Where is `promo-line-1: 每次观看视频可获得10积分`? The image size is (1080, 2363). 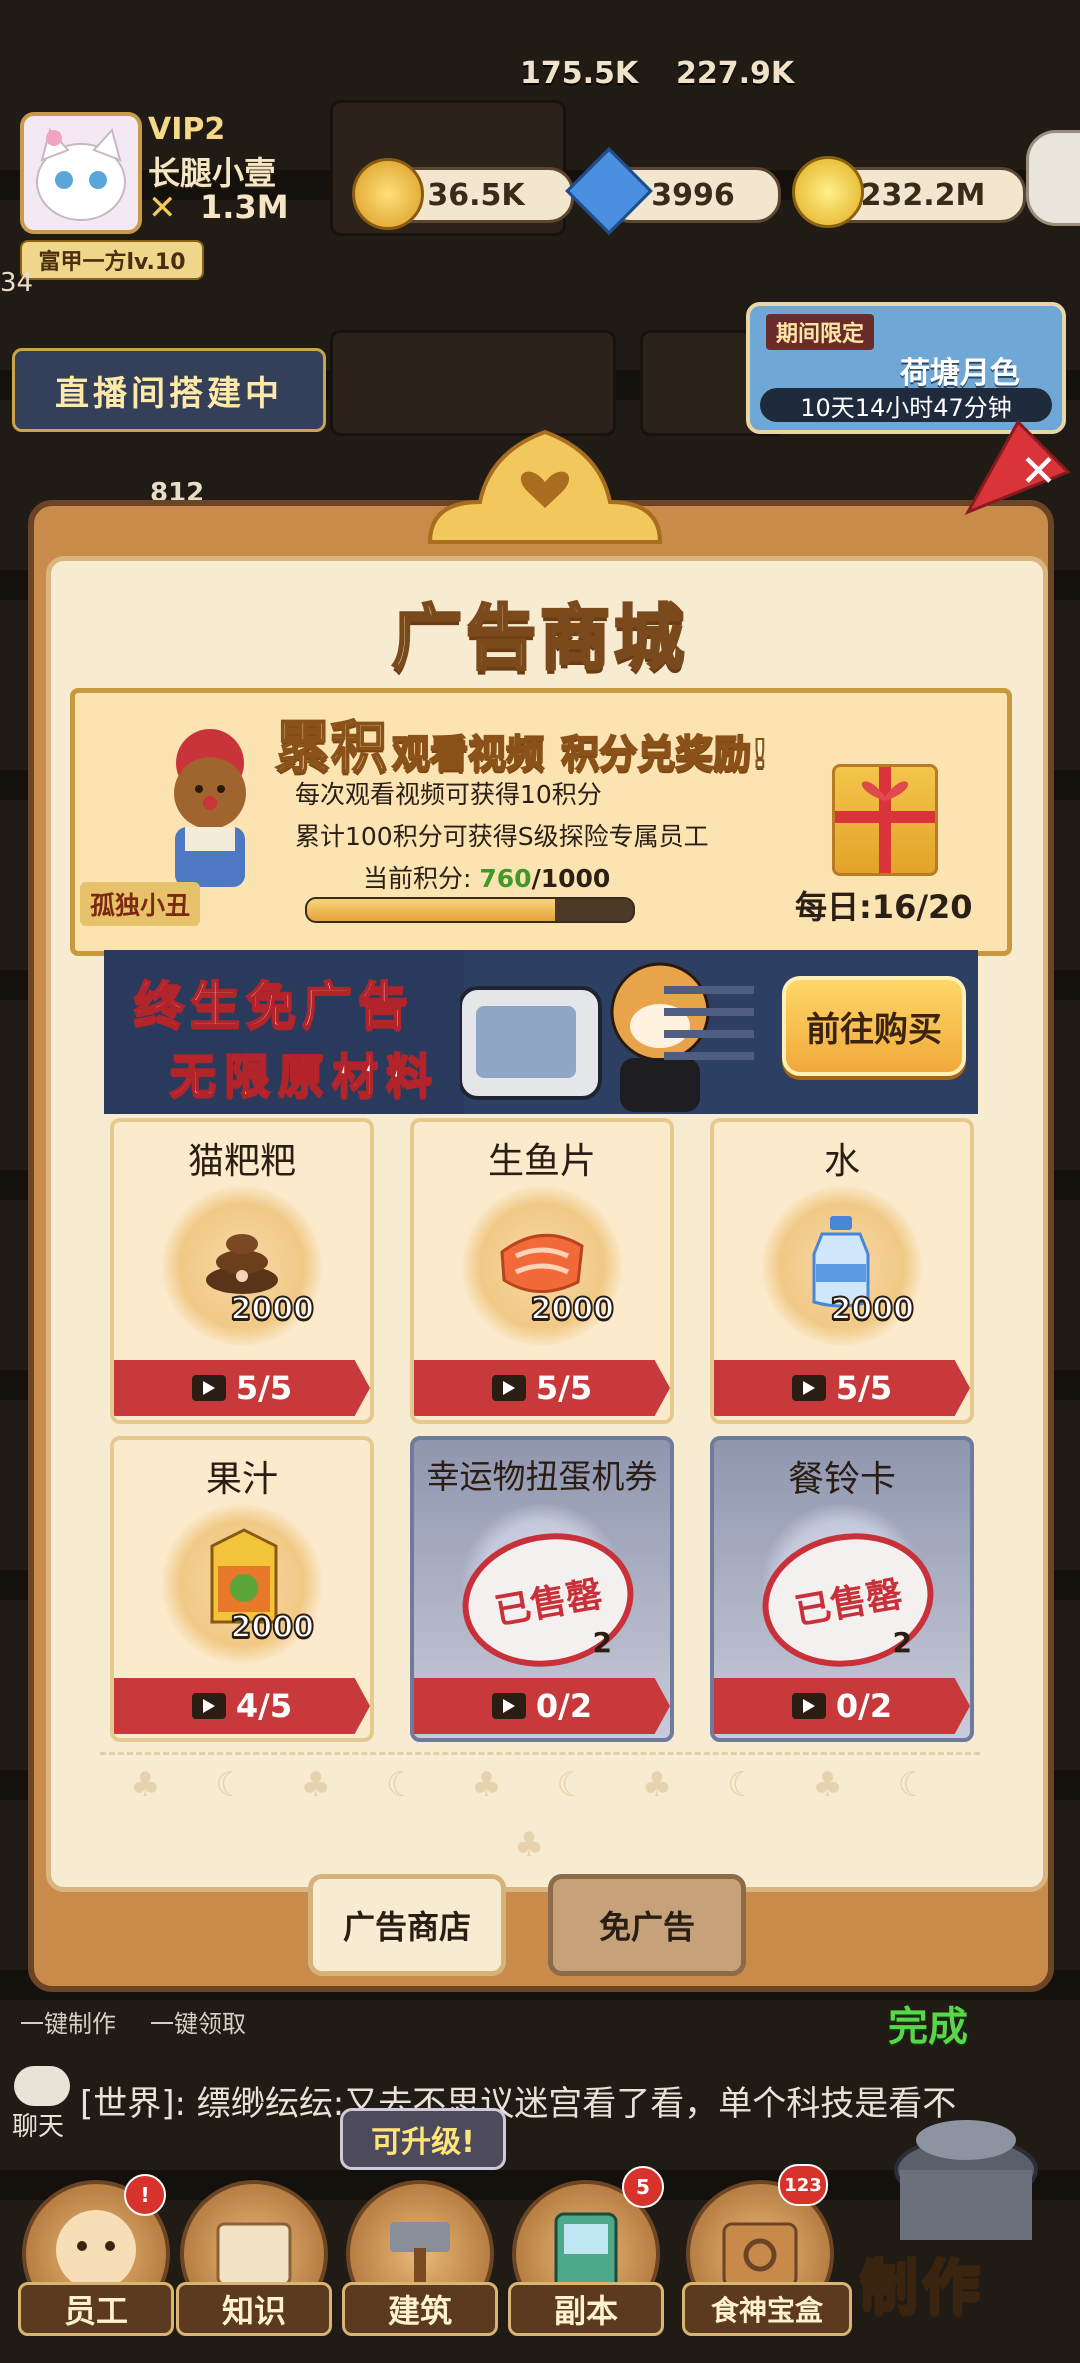 promo-line-1: 每次观看视频可获得10积分 is located at coordinates (448, 794).